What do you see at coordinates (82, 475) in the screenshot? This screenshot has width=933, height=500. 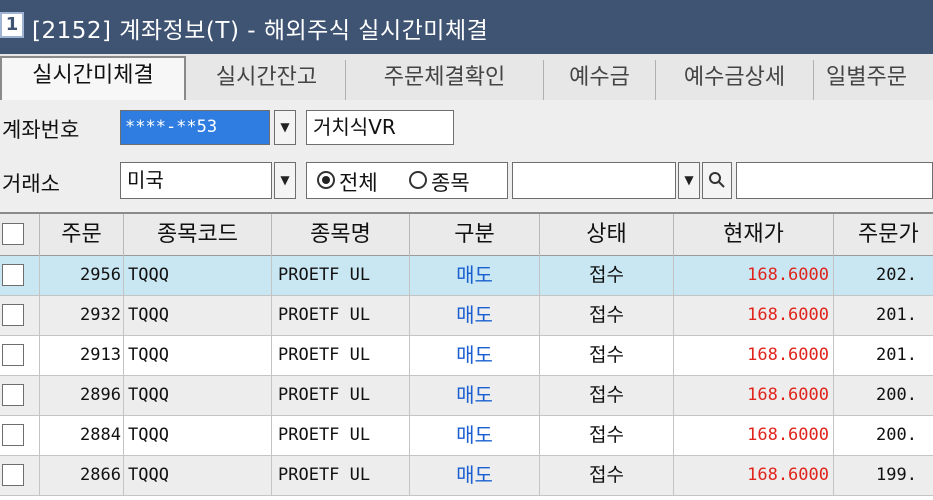 I see `order-number-cell: 2866` at bounding box center [82, 475].